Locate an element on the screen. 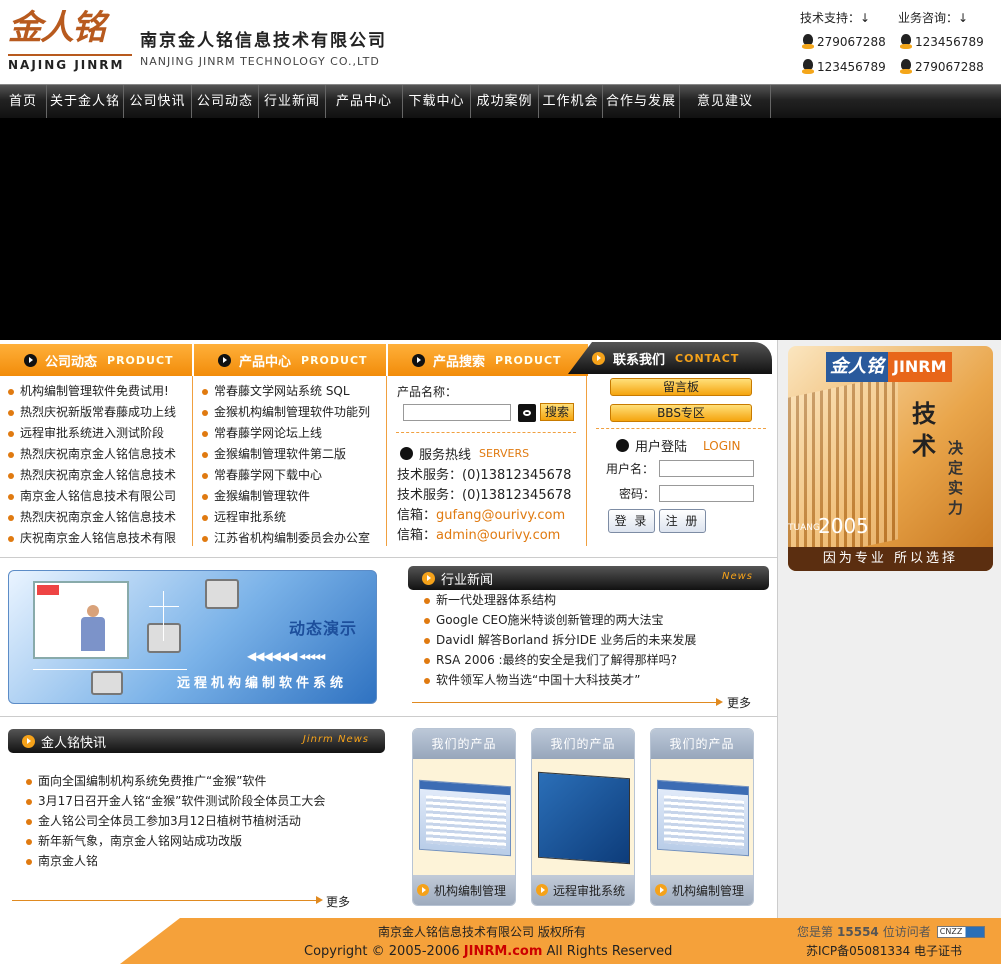 This screenshot has height=964, width=1001. list-item: 机构编制管理软件免费试用! is located at coordinates (99, 391).